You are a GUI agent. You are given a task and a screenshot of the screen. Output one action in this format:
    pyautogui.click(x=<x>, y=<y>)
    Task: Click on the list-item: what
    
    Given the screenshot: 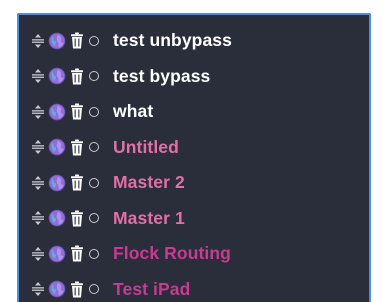 What is the action you would take?
    pyautogui.click(x=194, y=112)
    